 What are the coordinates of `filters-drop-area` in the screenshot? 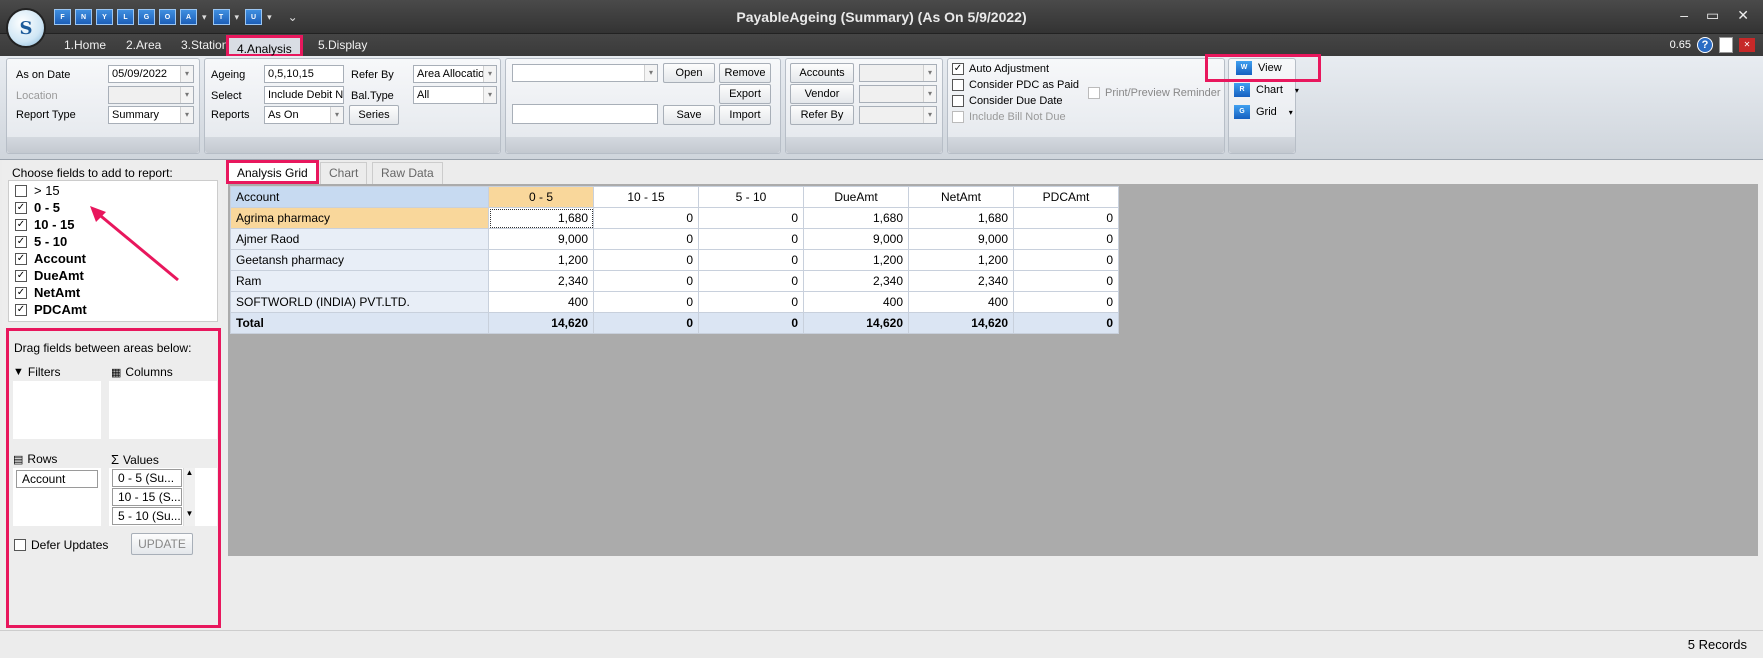 It's located at (57, 410).